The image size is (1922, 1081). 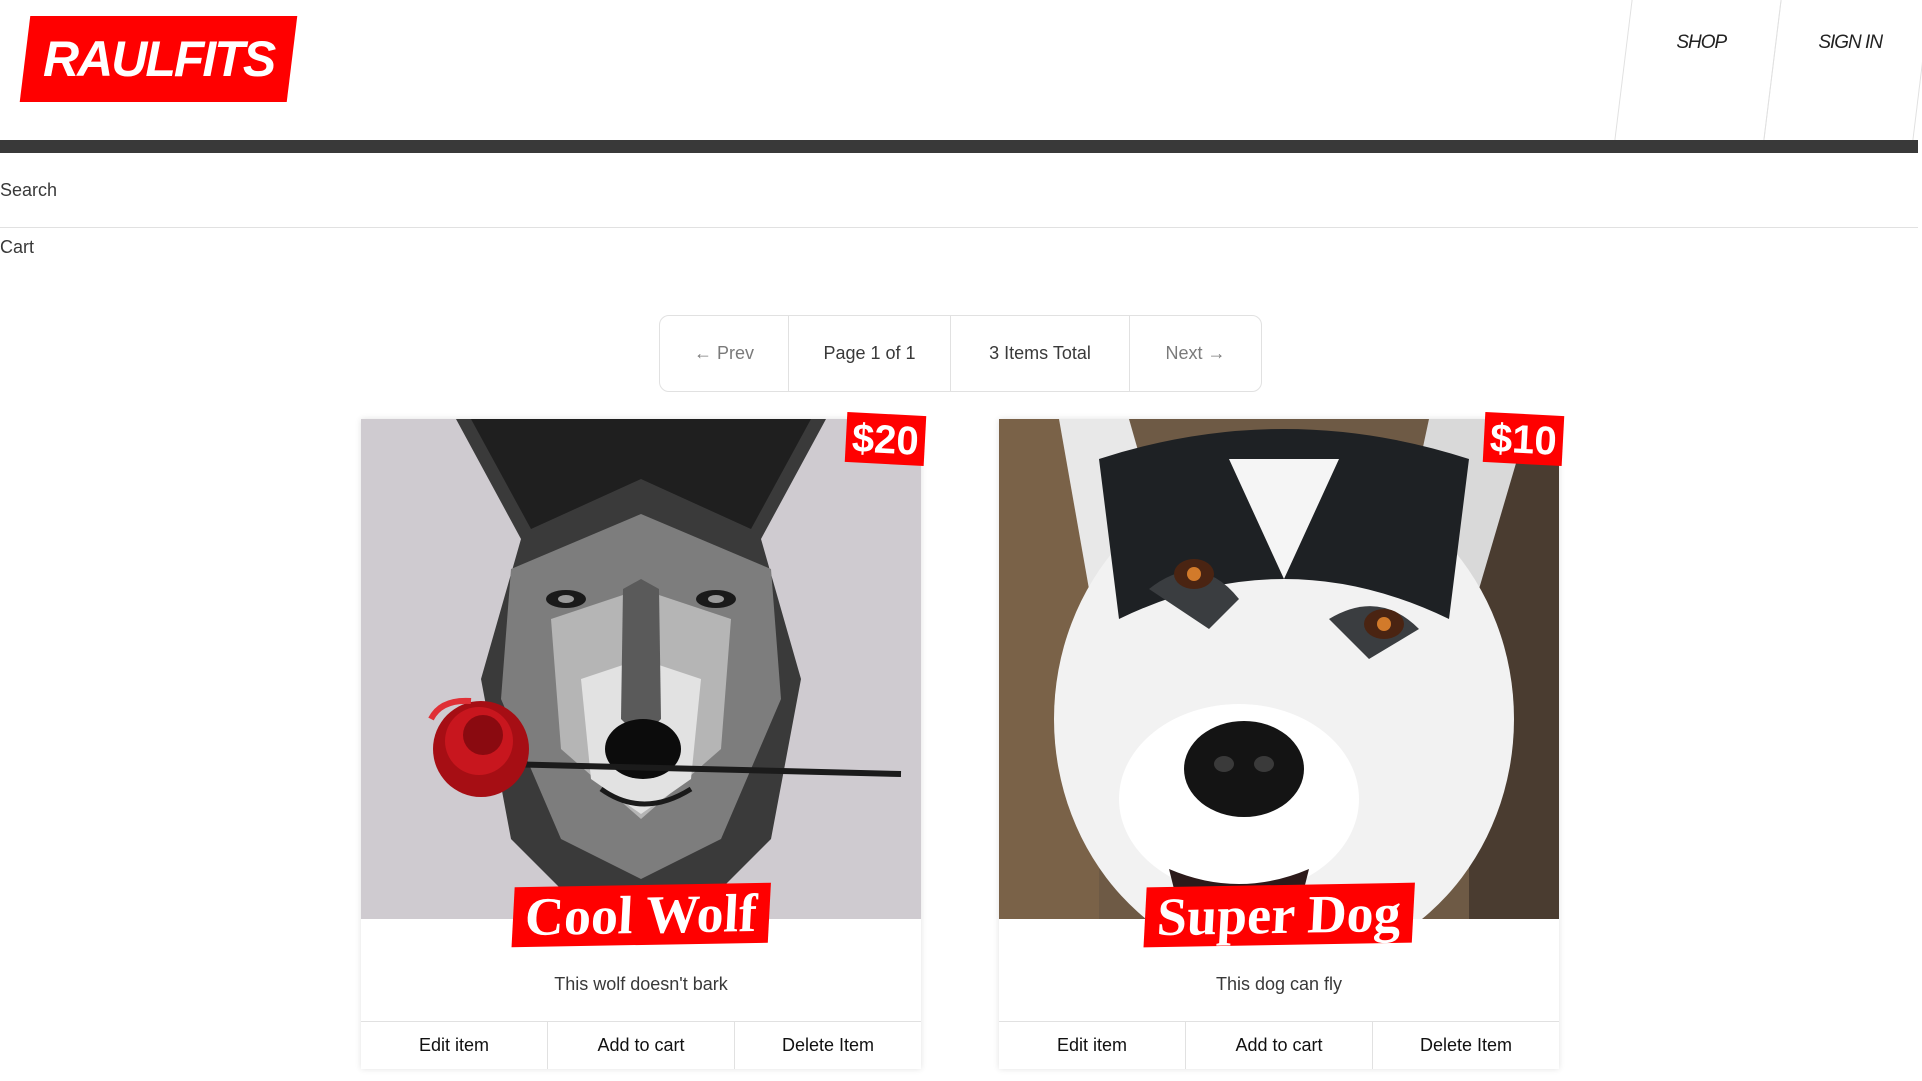 I want to click on nav-shop: SHOP, so click(x=1698, y=70).